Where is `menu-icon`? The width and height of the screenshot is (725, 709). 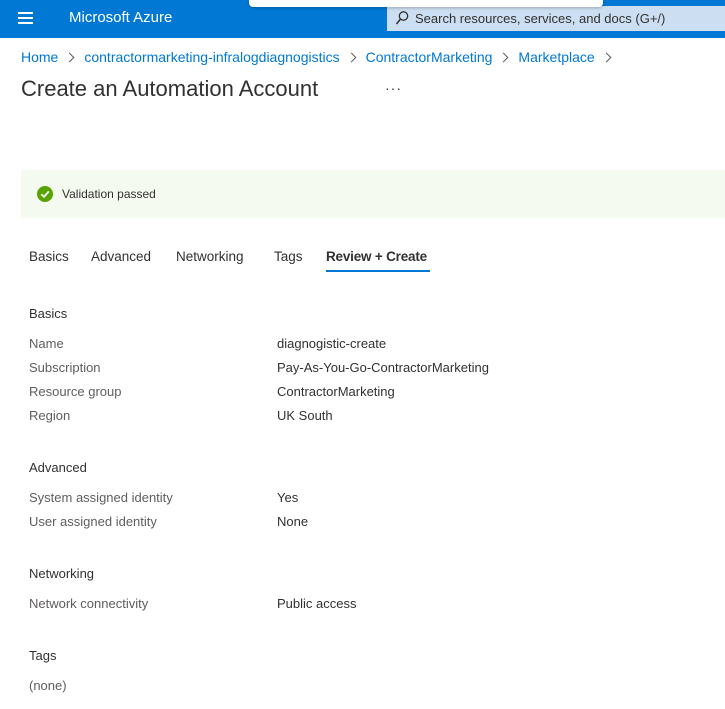 menu-icon is located at coordinates (25, 18).